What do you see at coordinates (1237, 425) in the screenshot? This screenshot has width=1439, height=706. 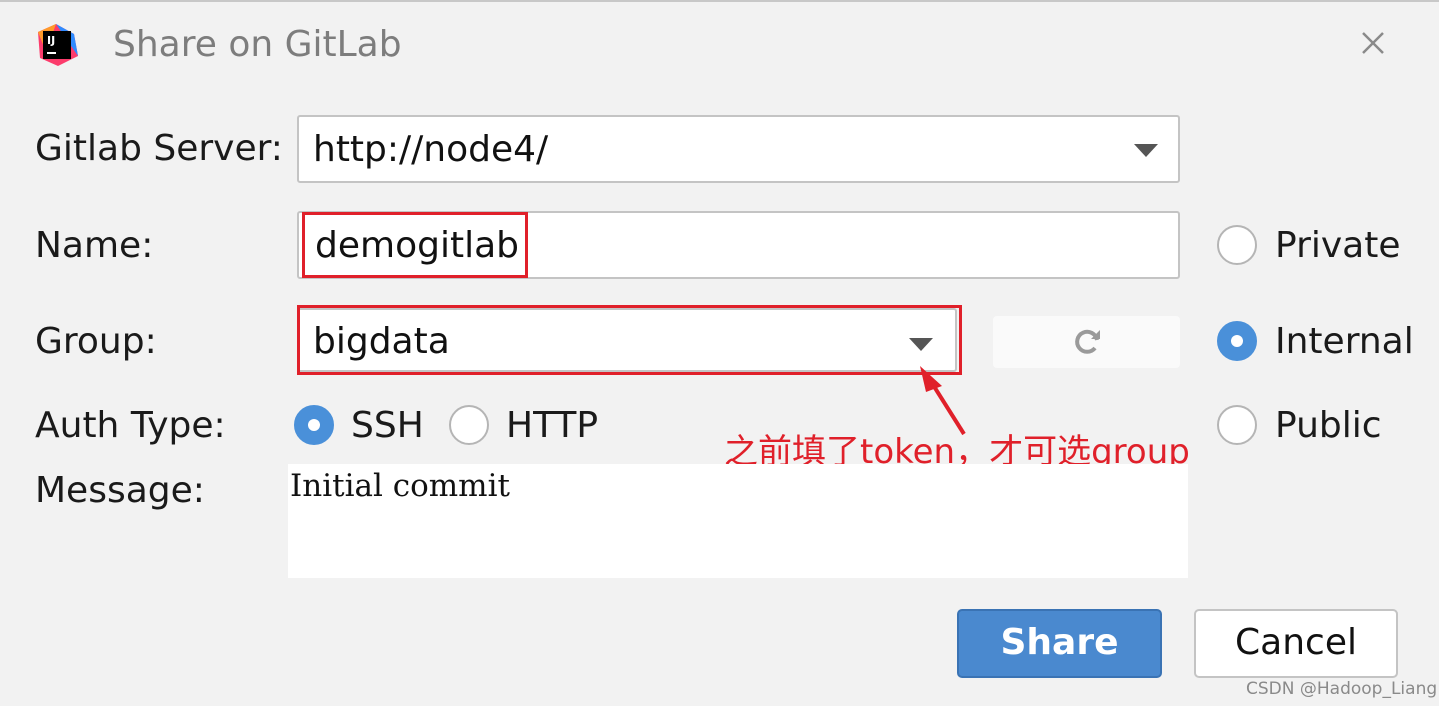 I see `visibility-public-radio` at bounding box center [1237, 425].